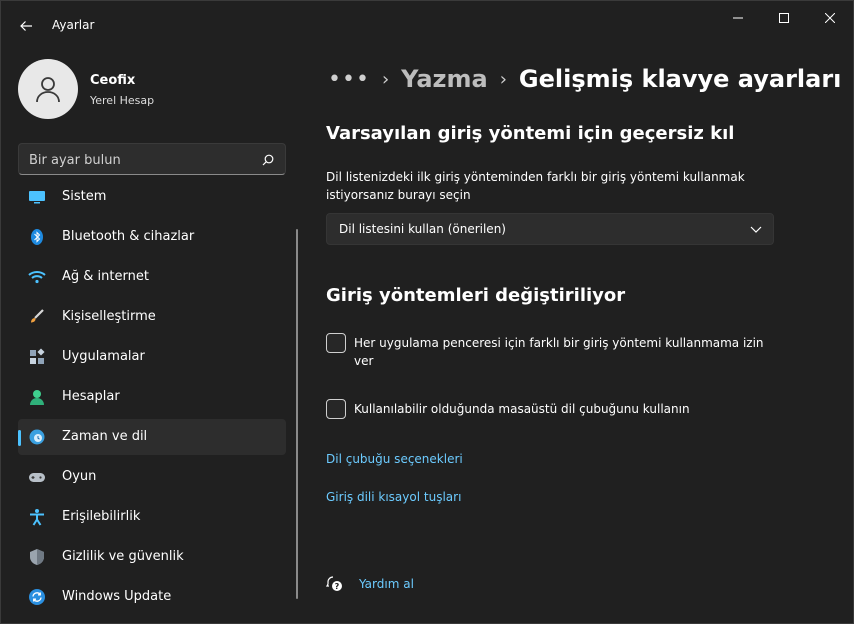 The image size is (854, 624). Describe the element at coordinates (422, 229) in the screenshot. I see `dropdown-value: Dil listesini kullan (önerilen)` at that location.